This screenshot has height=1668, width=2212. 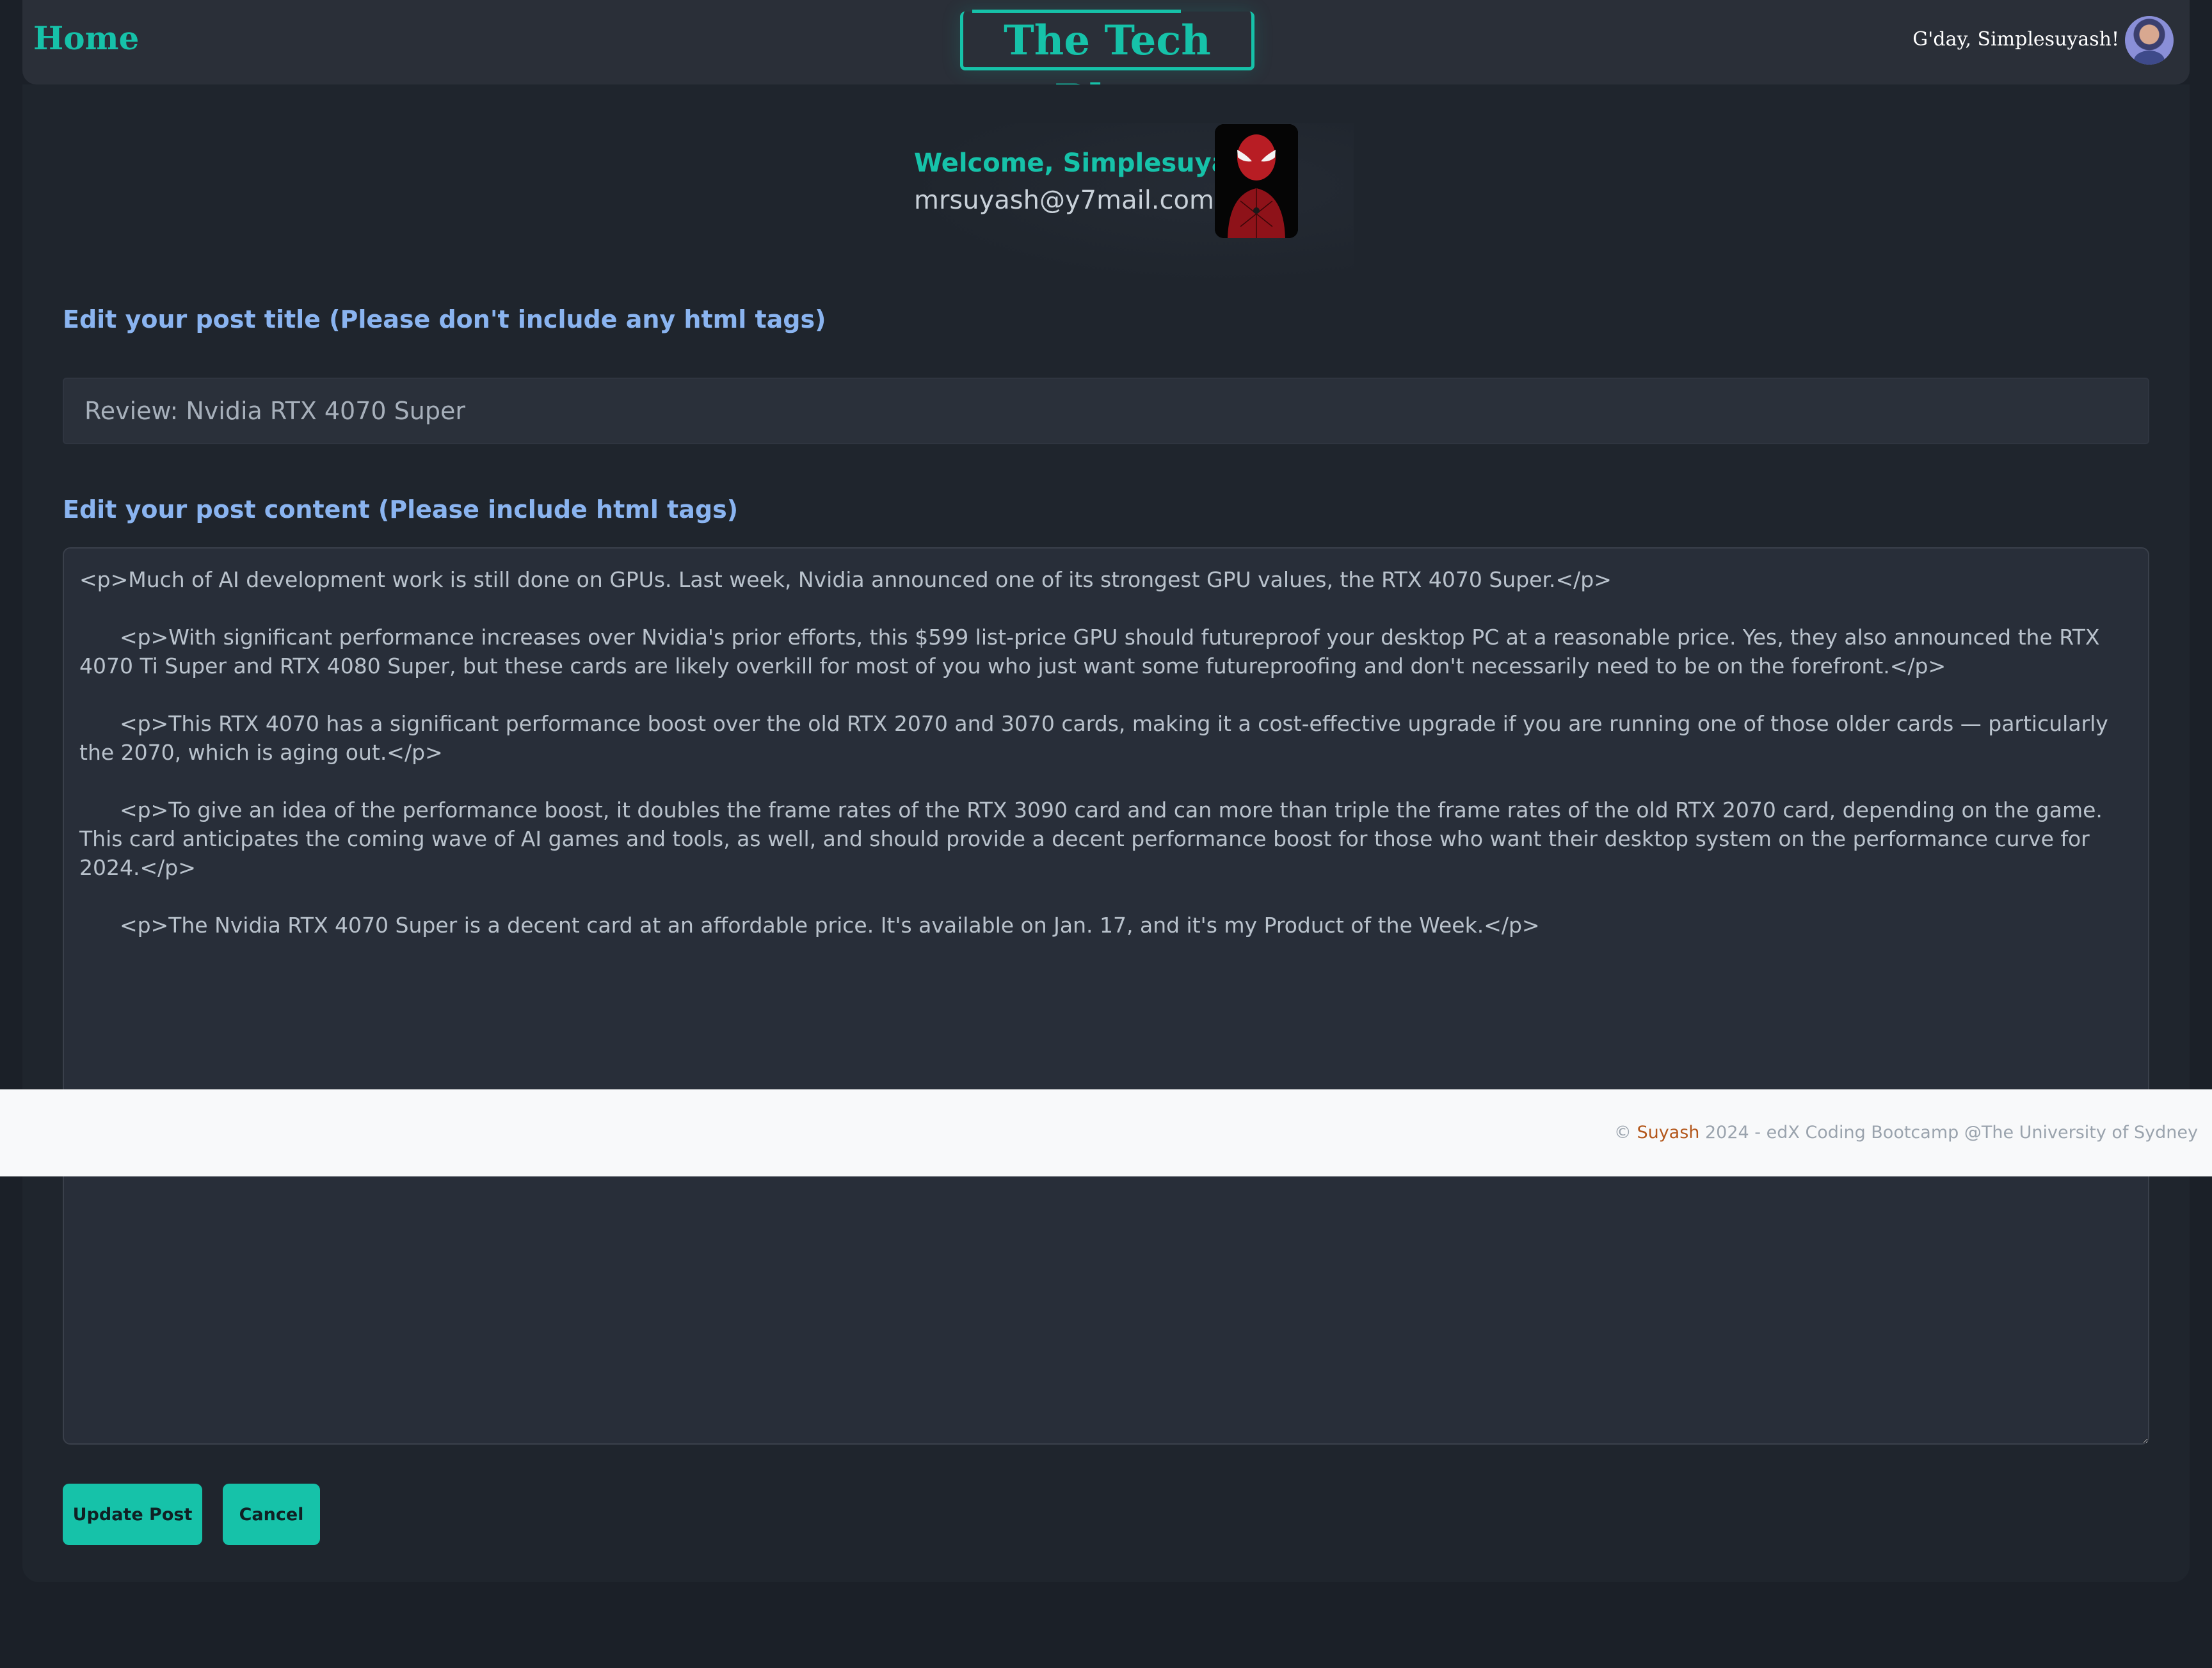 What do you see at coordinates (86, 38) in the screenshot?
I see `home-link: Home` at bounding box center [86, 38].